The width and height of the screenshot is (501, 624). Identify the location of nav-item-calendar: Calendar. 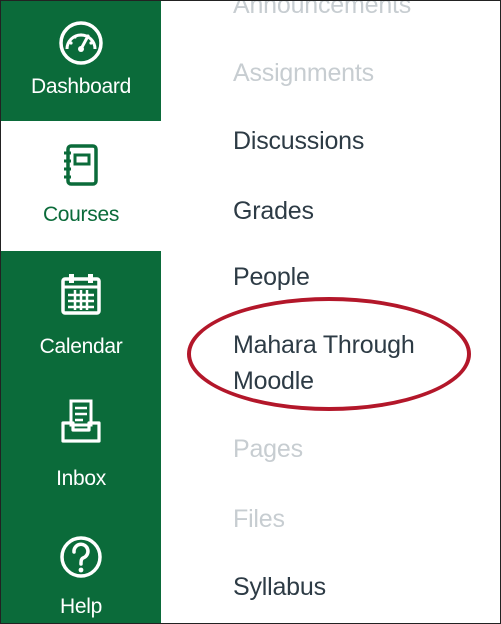
(81, 315).